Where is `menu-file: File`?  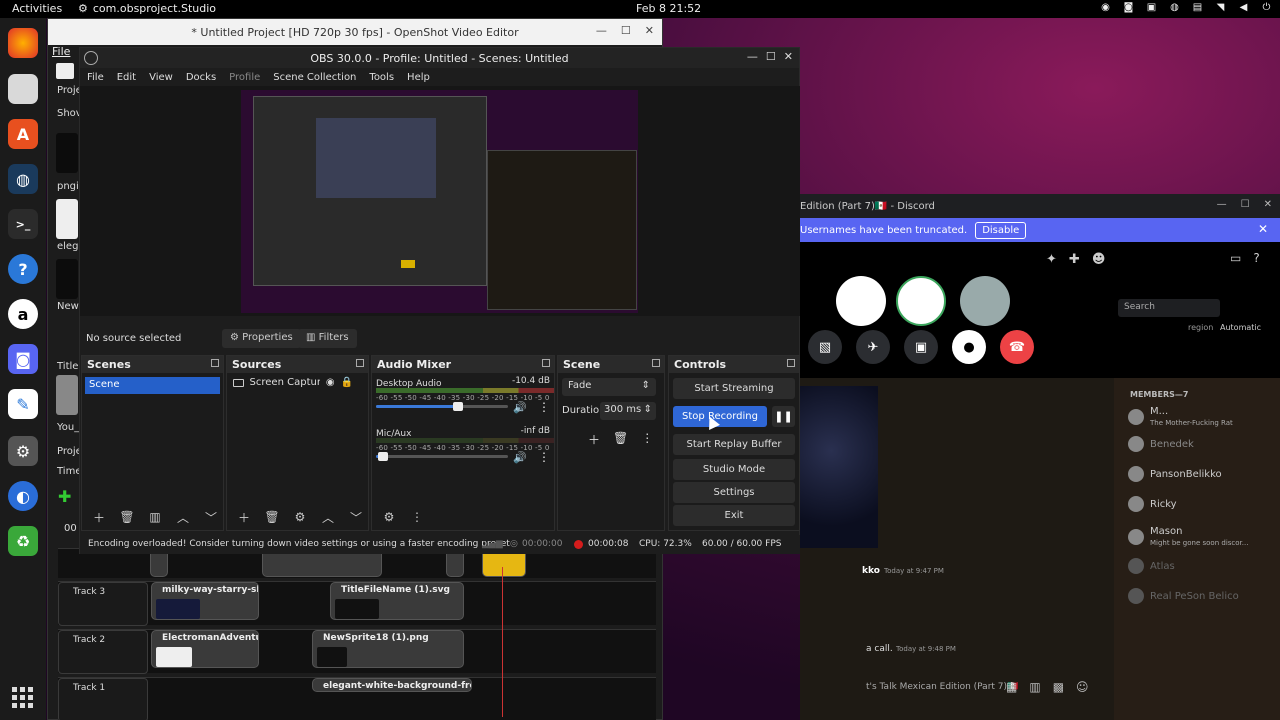
menu-file: File is located at coordinates (95, 77).